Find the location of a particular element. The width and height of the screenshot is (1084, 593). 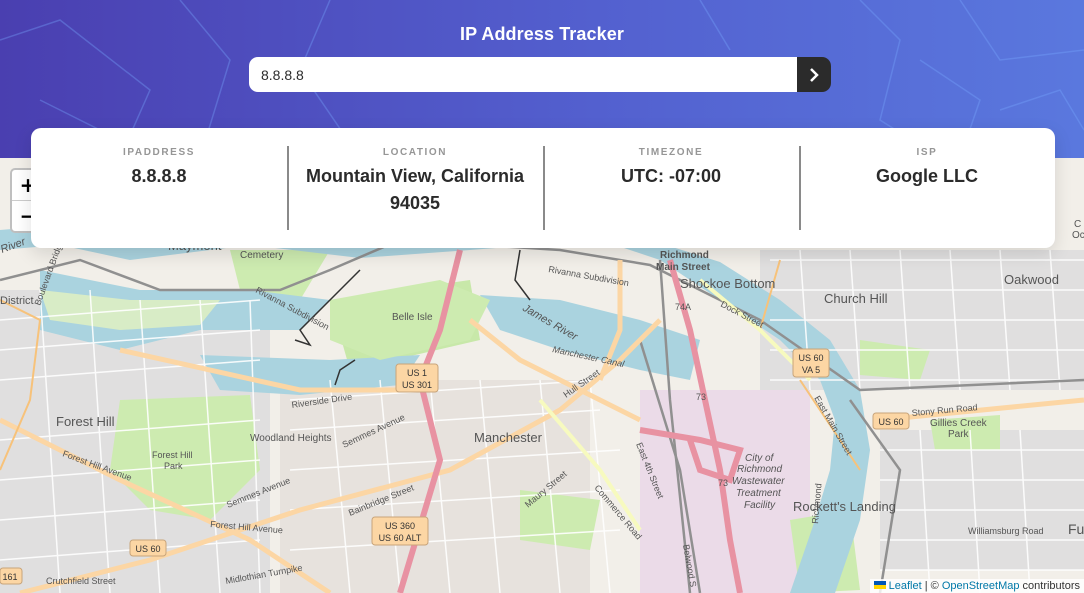

label-gillies-creek-park-1: Gillies Creek is located at coordinates (959, 423).